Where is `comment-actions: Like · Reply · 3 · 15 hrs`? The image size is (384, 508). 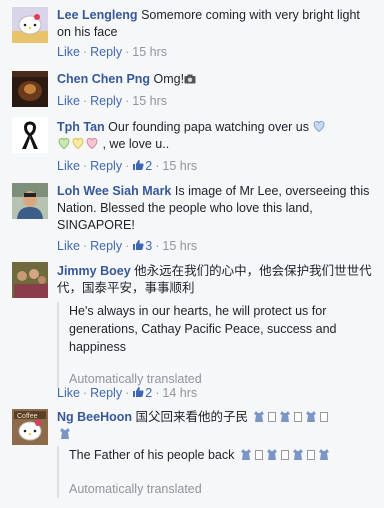
comment-actions: Like · Reply · 3 · 15 hrs is located at coordinates (127, 246).